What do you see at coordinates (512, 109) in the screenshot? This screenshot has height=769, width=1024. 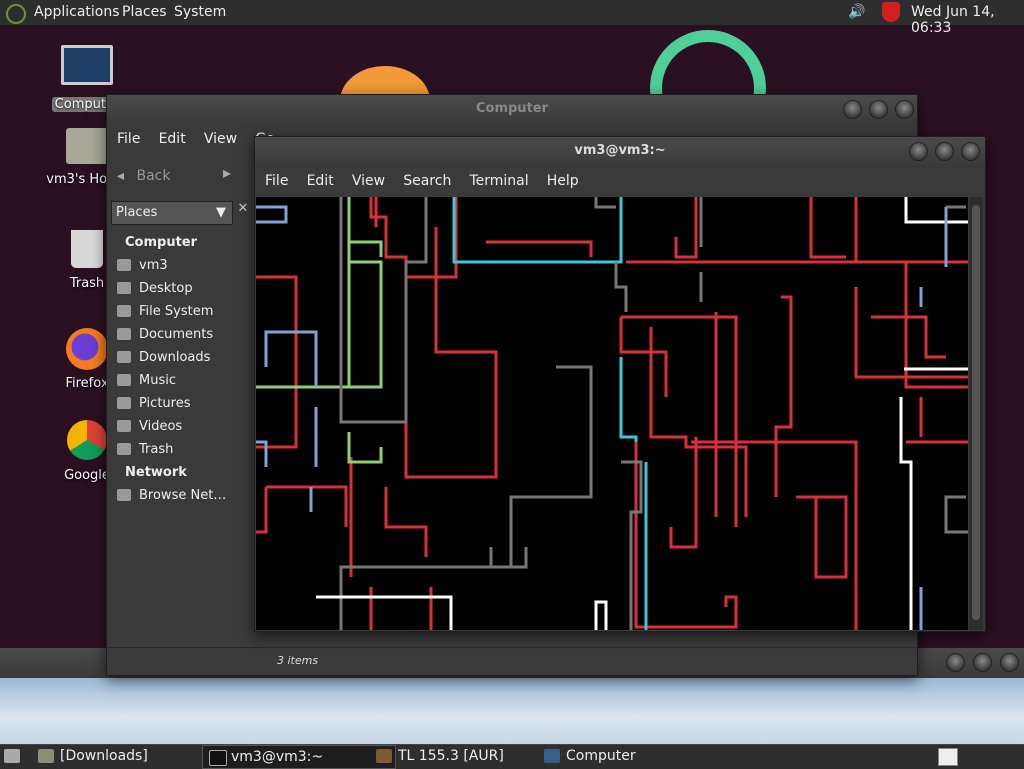 I see `file-manager-titlebar: Computer` at bounding box center [512, 109].